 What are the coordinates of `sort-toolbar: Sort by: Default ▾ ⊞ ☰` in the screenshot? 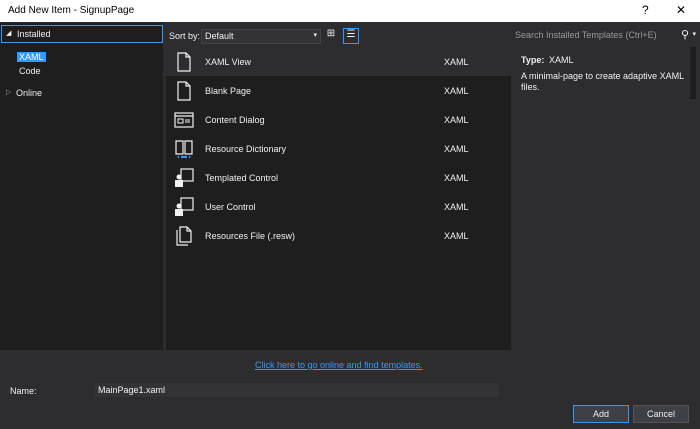 It's located at (338, 35).